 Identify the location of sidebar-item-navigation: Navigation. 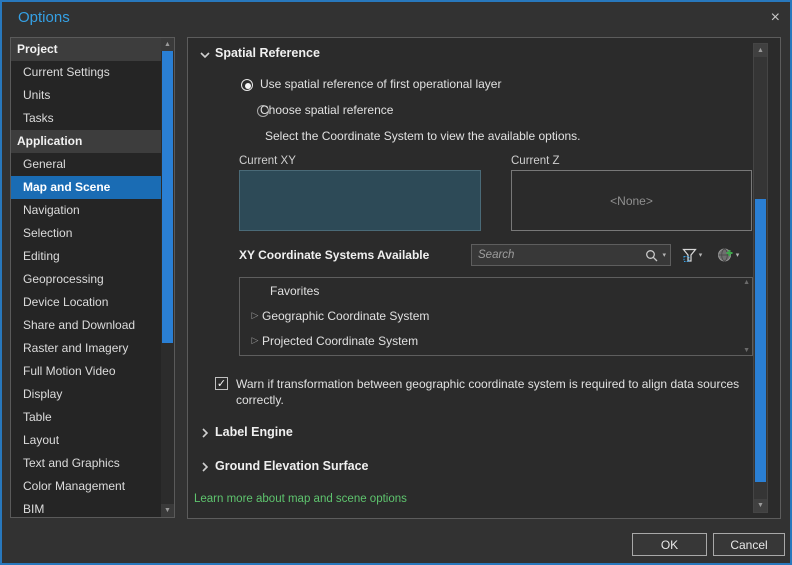
(86, 210).